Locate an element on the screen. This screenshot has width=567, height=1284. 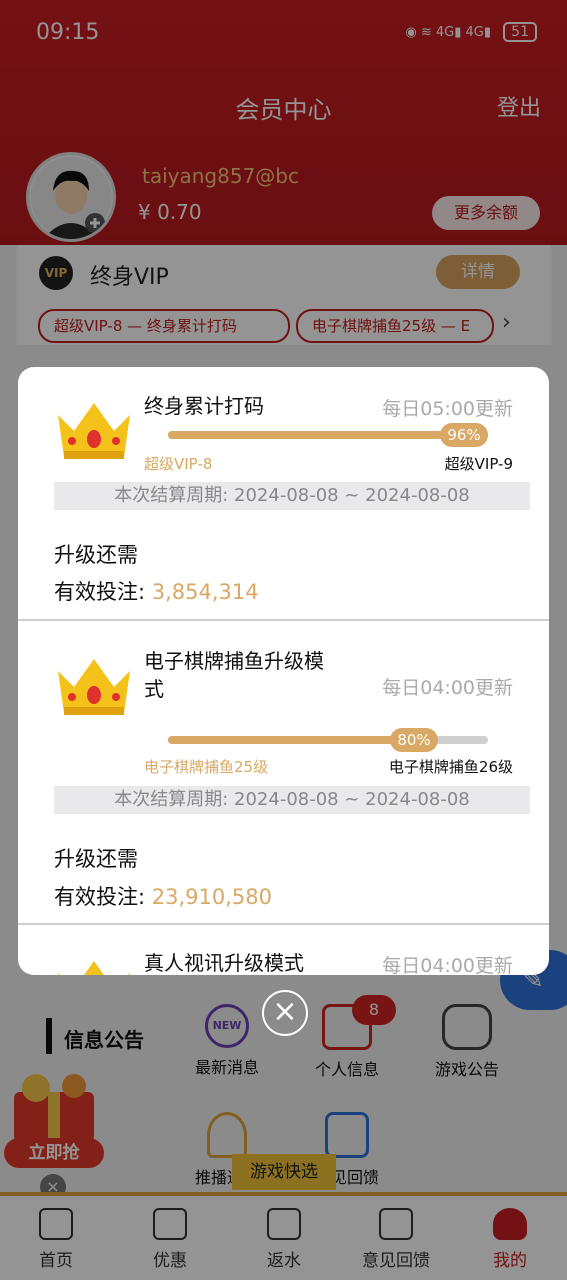
progress-track: 96% is located at coordinates (328, 435).